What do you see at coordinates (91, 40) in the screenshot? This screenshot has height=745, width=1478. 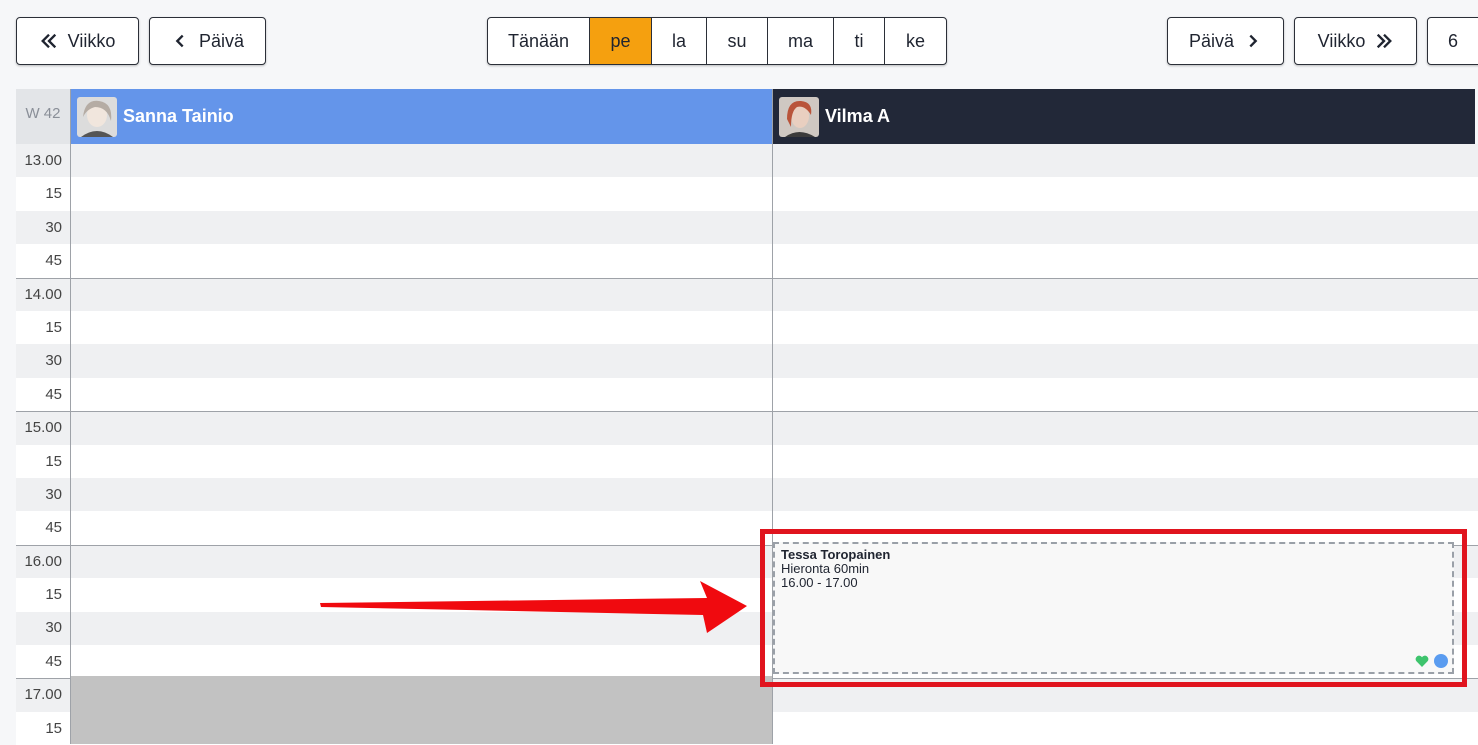 I see `prev-week-label: Viikko` at bounding box center [91, 40].